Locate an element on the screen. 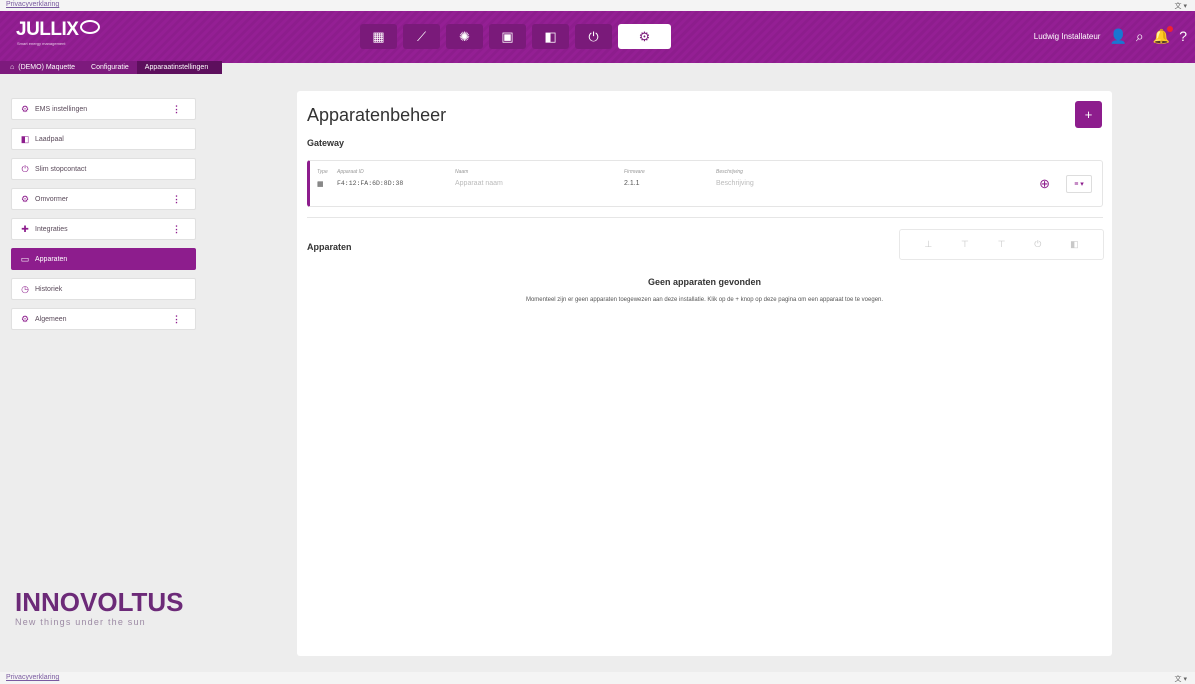 The height and width of the screenshot is (684, 1195). search-icon: ⌕ is located at coordinates (1140, 36).